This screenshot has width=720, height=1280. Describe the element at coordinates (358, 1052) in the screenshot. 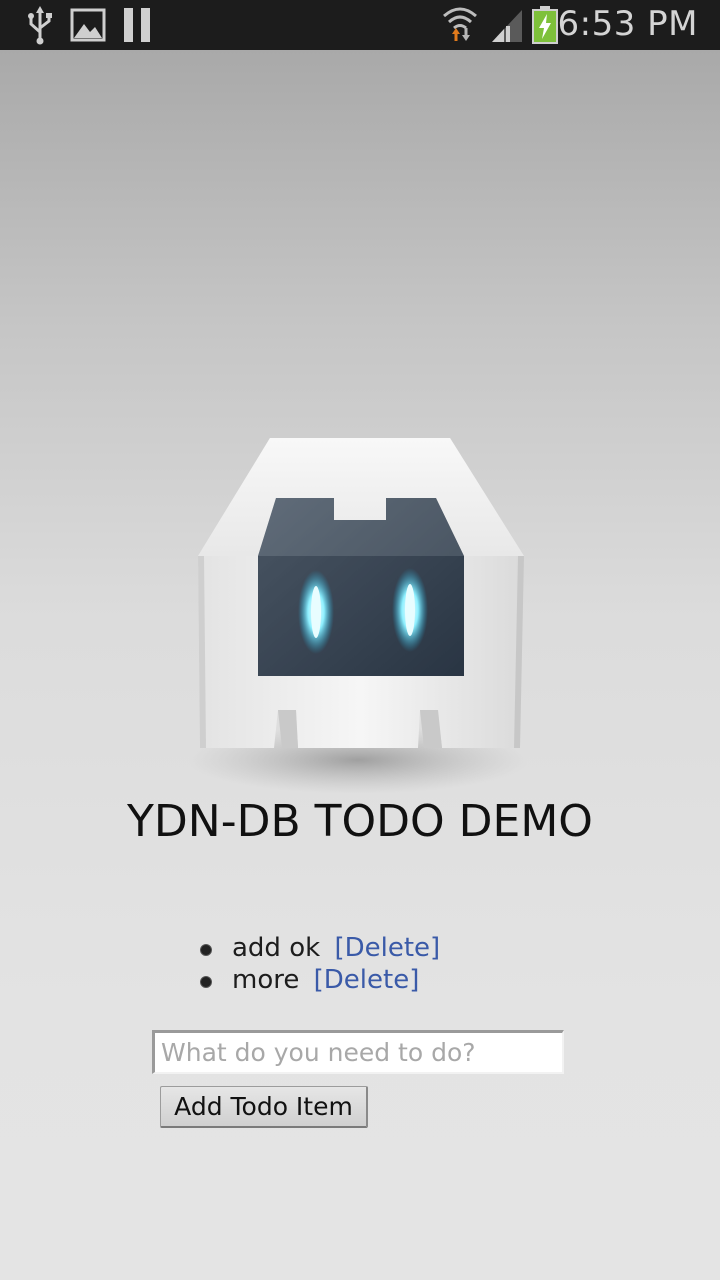

I see `todo-input` at that location.